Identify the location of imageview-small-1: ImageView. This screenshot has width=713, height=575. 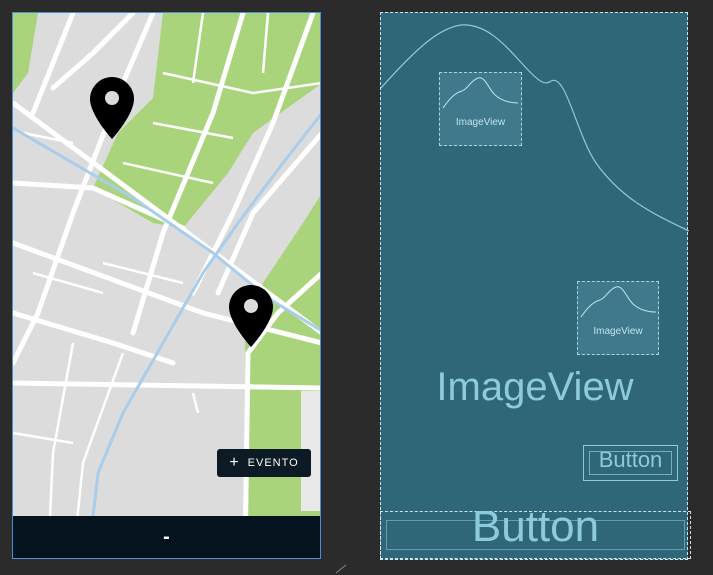
(480, 109).